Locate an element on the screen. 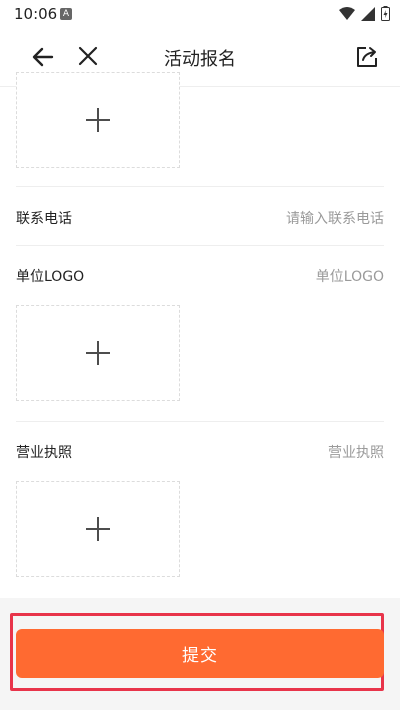 The image size is (400, 710). upload-box-previous is located at coordinates (98, 120).